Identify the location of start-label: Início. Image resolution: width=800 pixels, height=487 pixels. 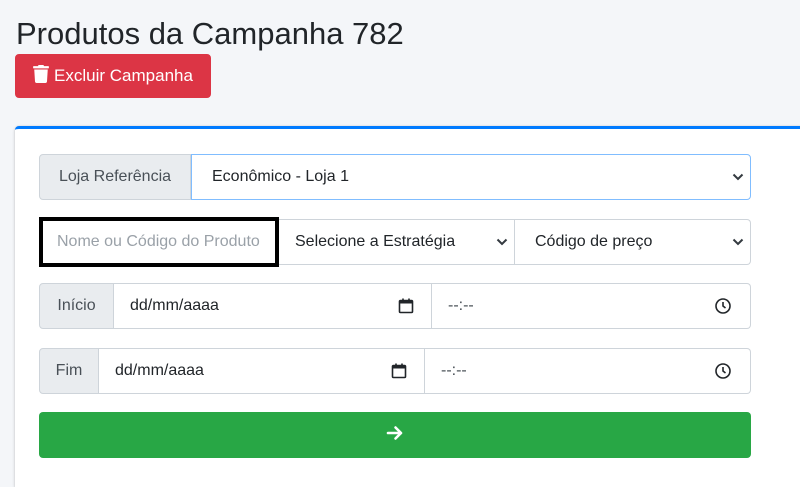
(76, 306).